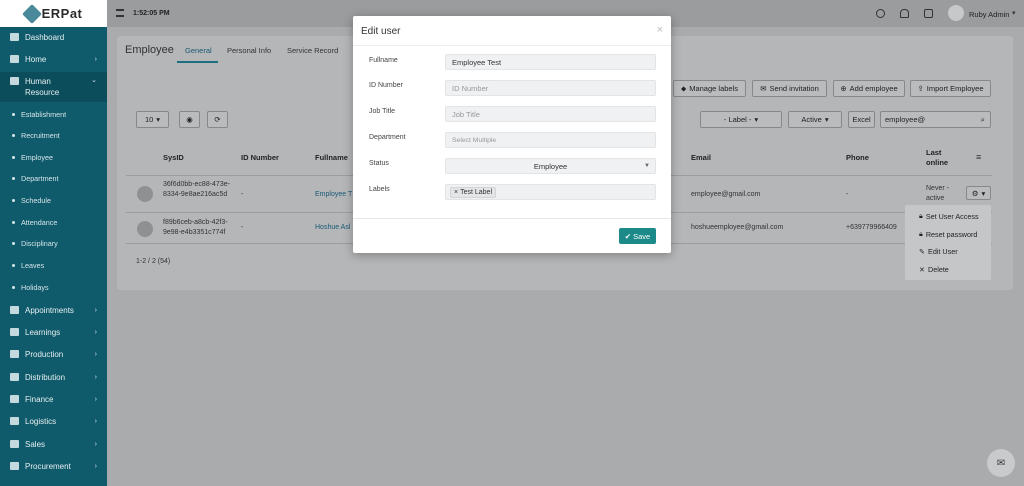 The width and height of the screenshot is (1024, 486). I want to click on sidebar-item-finance: Finance ›, so click(53, 399).